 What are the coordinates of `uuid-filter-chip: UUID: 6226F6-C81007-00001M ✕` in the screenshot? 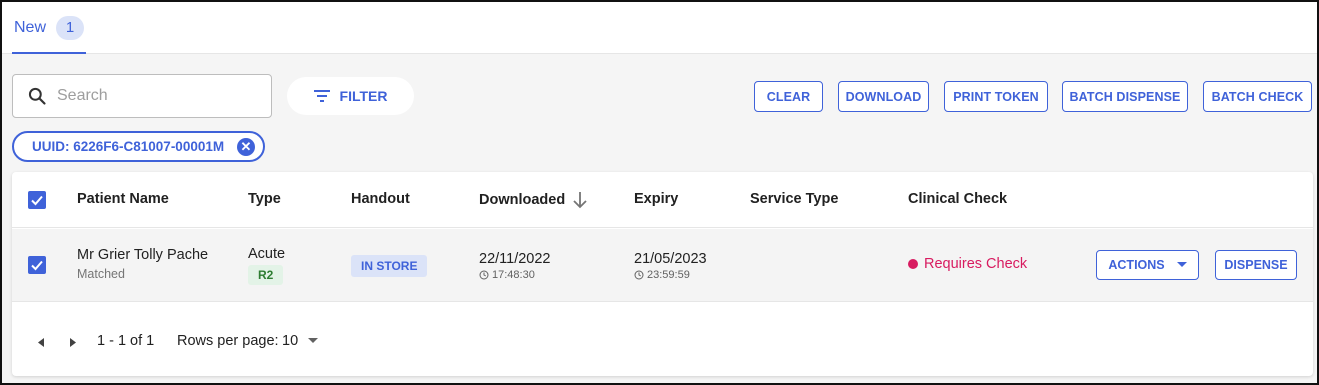 It's located at (138, 146).